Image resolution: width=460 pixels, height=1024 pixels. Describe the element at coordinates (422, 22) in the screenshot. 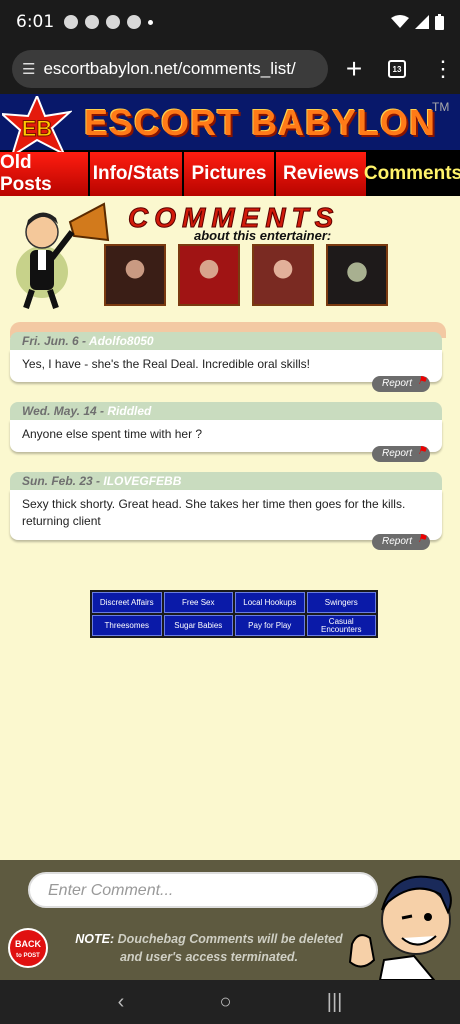

I see `signal-icon` at that location.